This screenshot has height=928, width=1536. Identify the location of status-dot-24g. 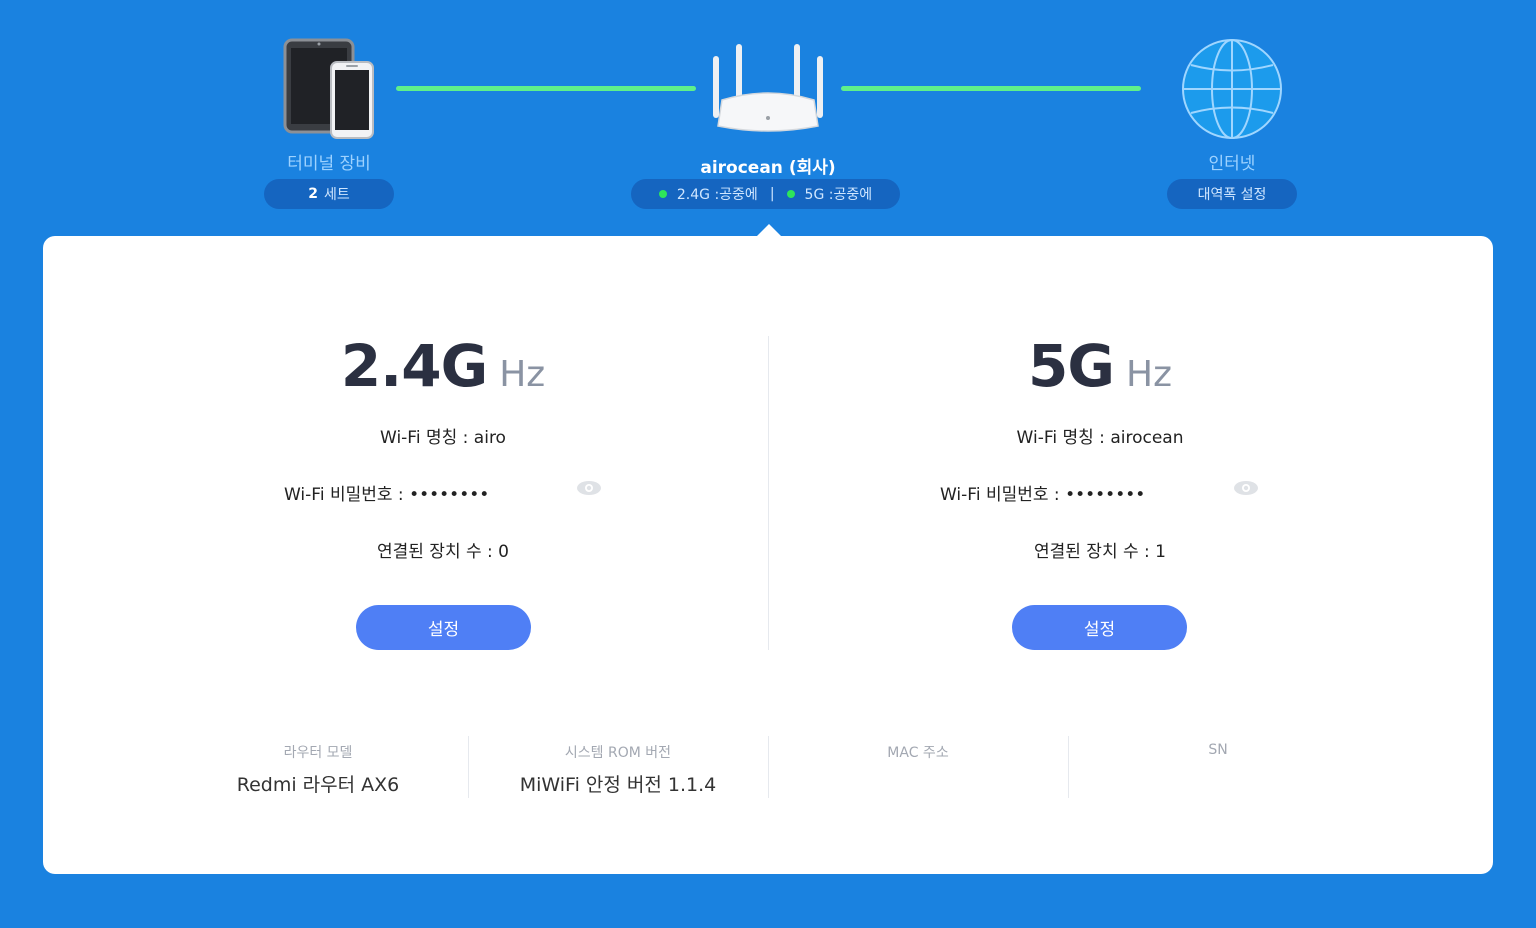
(662, 194).